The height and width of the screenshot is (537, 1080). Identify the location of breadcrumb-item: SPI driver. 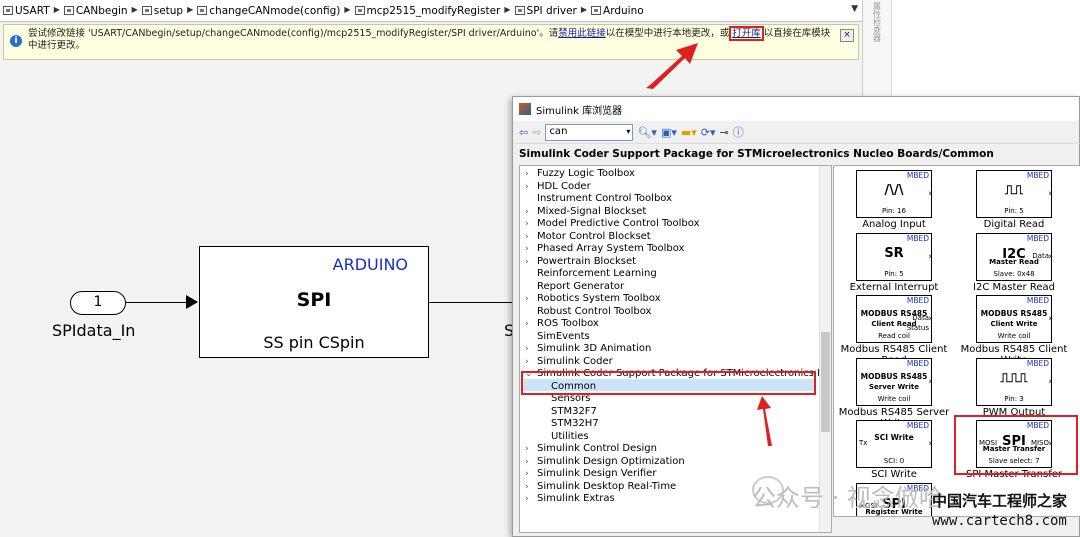
(545, 11).